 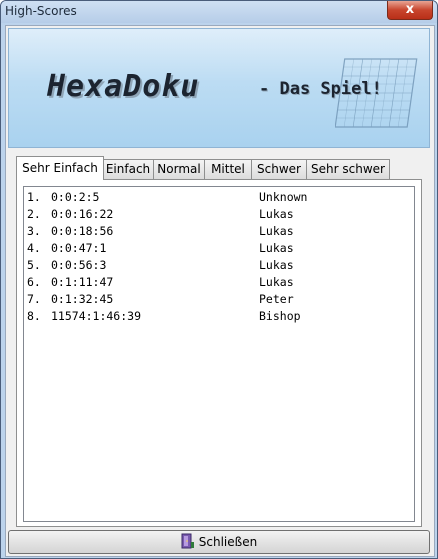 I want to click on score-time: 0:1:11:47, so click(x=82, y=282).